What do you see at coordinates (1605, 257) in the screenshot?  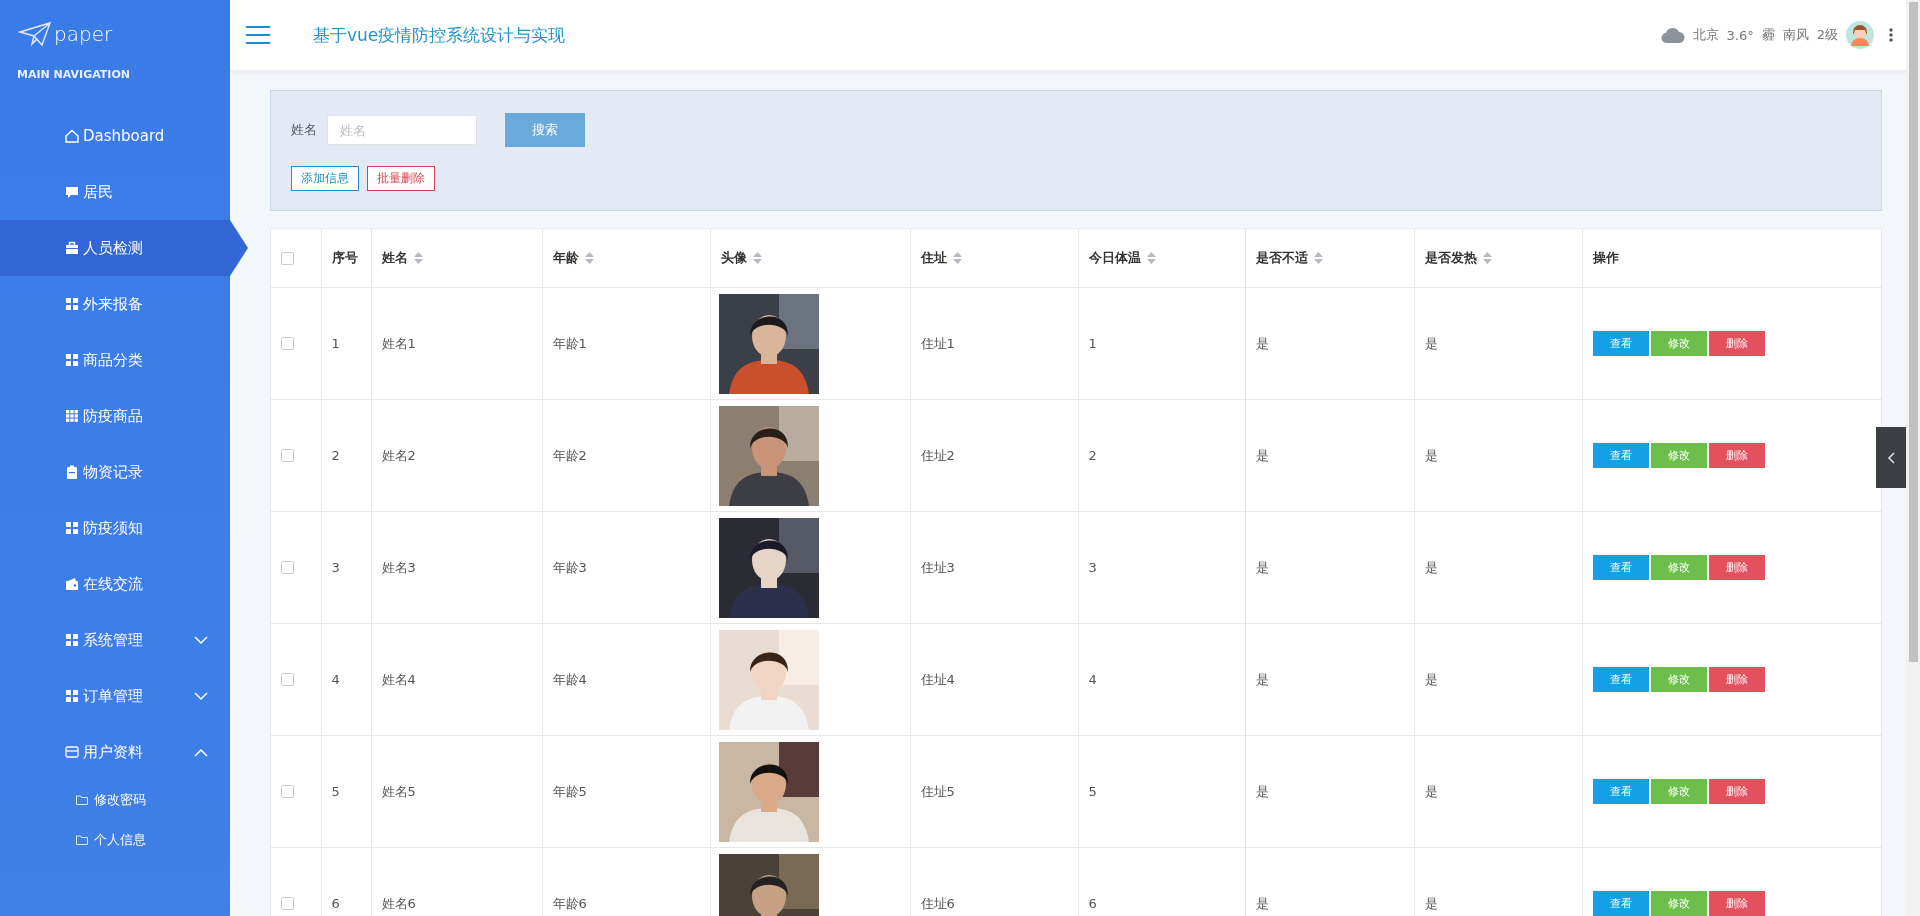 I see `column-header: 操作` at bounding box center [1605, 257].